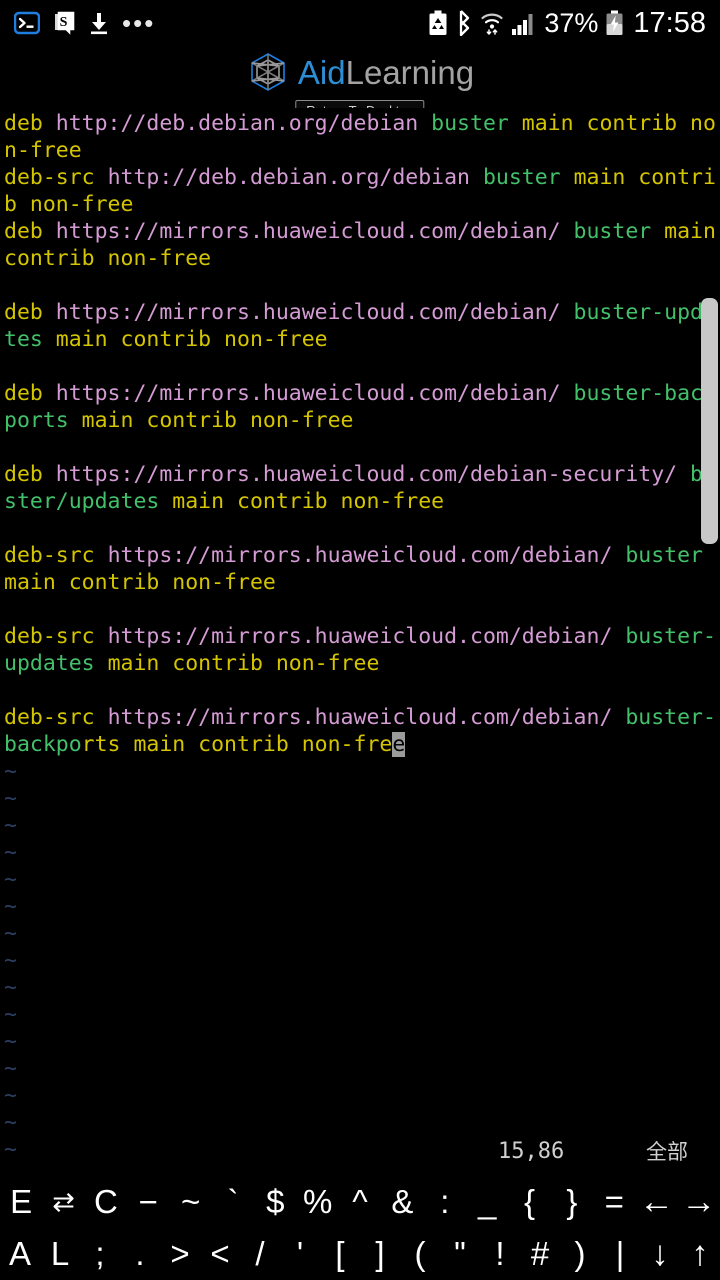  What do you see at coordinates (614, 1202) in the screenshot?
I see `key-equals: =` at bounding box center [614, 1202].